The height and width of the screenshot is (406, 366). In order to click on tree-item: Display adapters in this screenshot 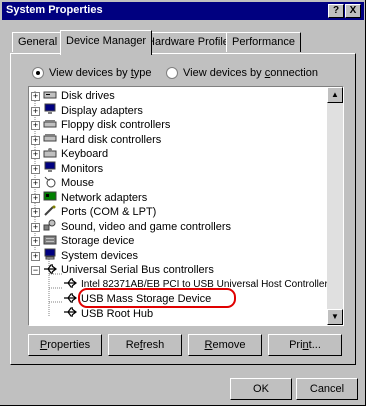, I will do `click(93, 110)`.